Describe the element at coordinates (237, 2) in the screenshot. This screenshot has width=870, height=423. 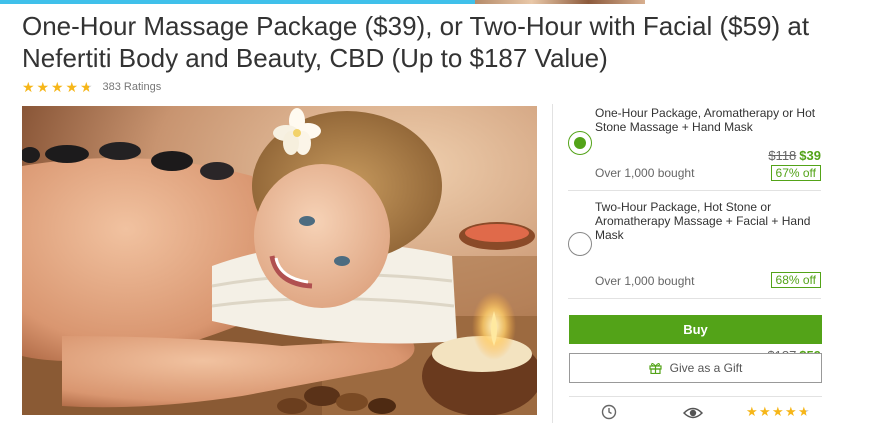
I see `top-blue-bar` at that location.